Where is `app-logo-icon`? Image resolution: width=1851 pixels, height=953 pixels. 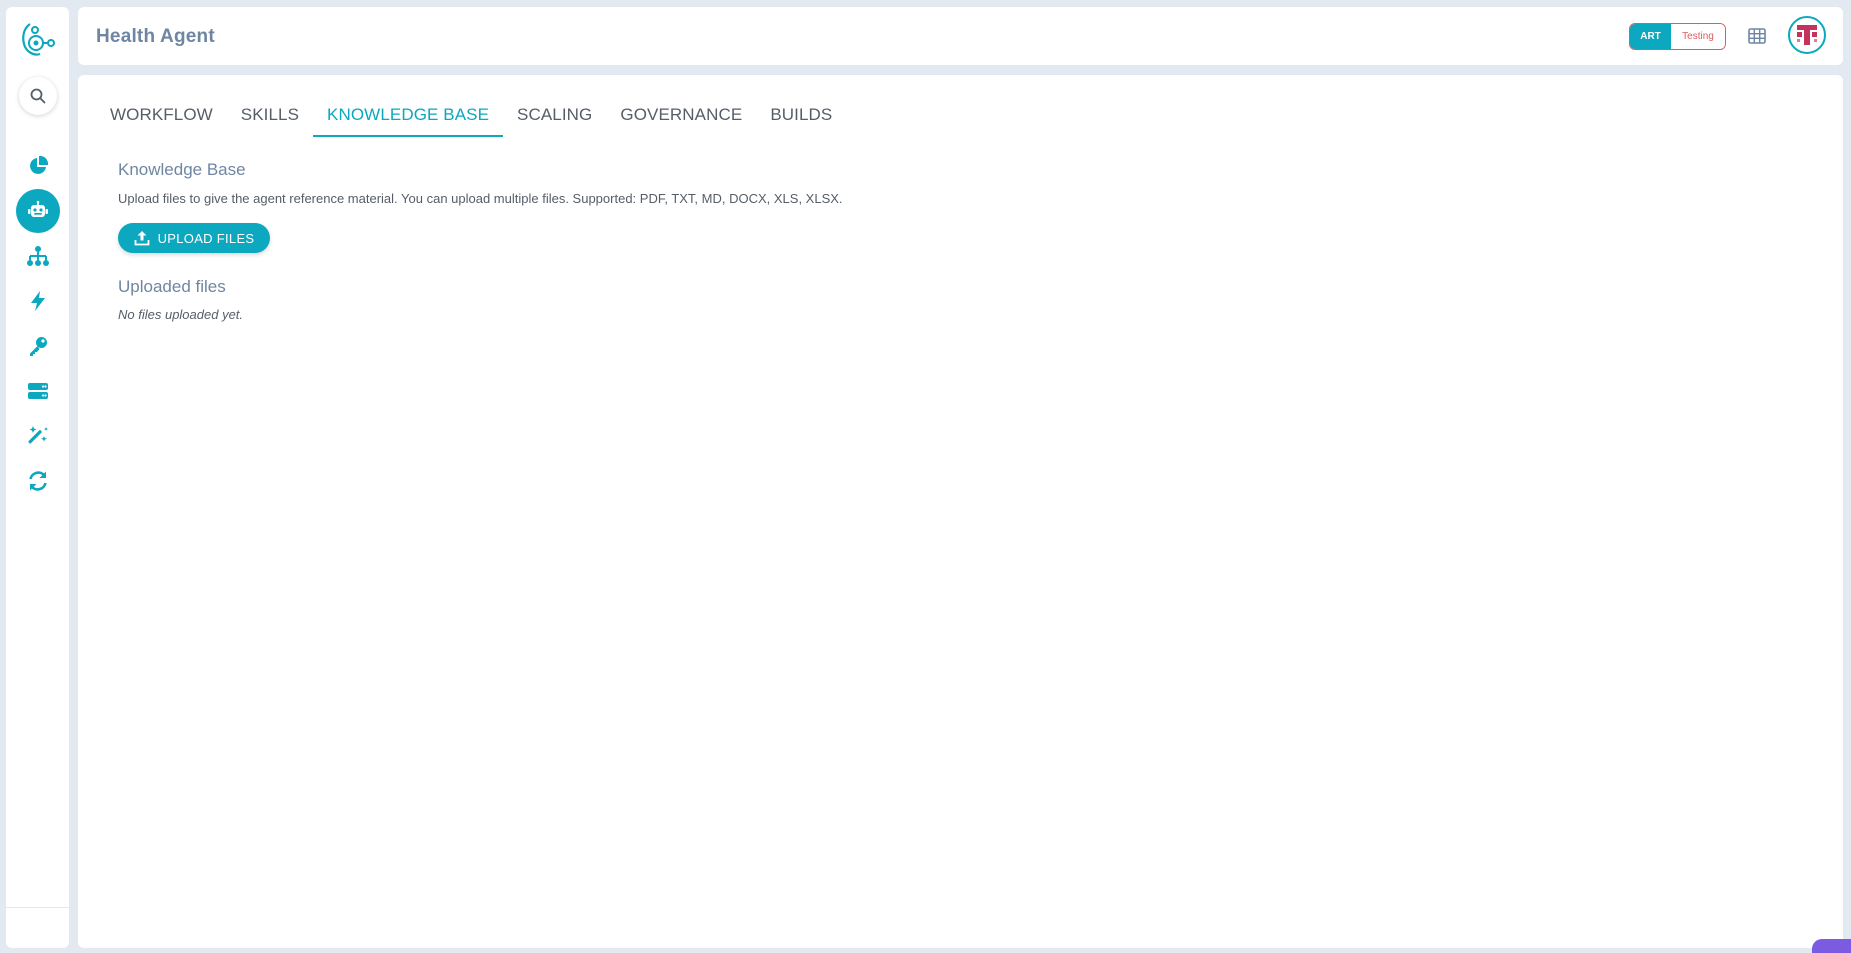
app-logo-icon is located at coordinates (38, 40).